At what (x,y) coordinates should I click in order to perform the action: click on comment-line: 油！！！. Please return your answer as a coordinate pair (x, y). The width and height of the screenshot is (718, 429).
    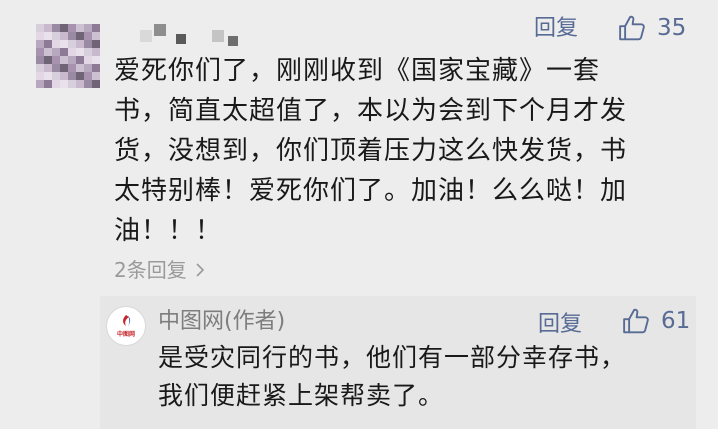
    Looking at the image, I should click on (168, 231).